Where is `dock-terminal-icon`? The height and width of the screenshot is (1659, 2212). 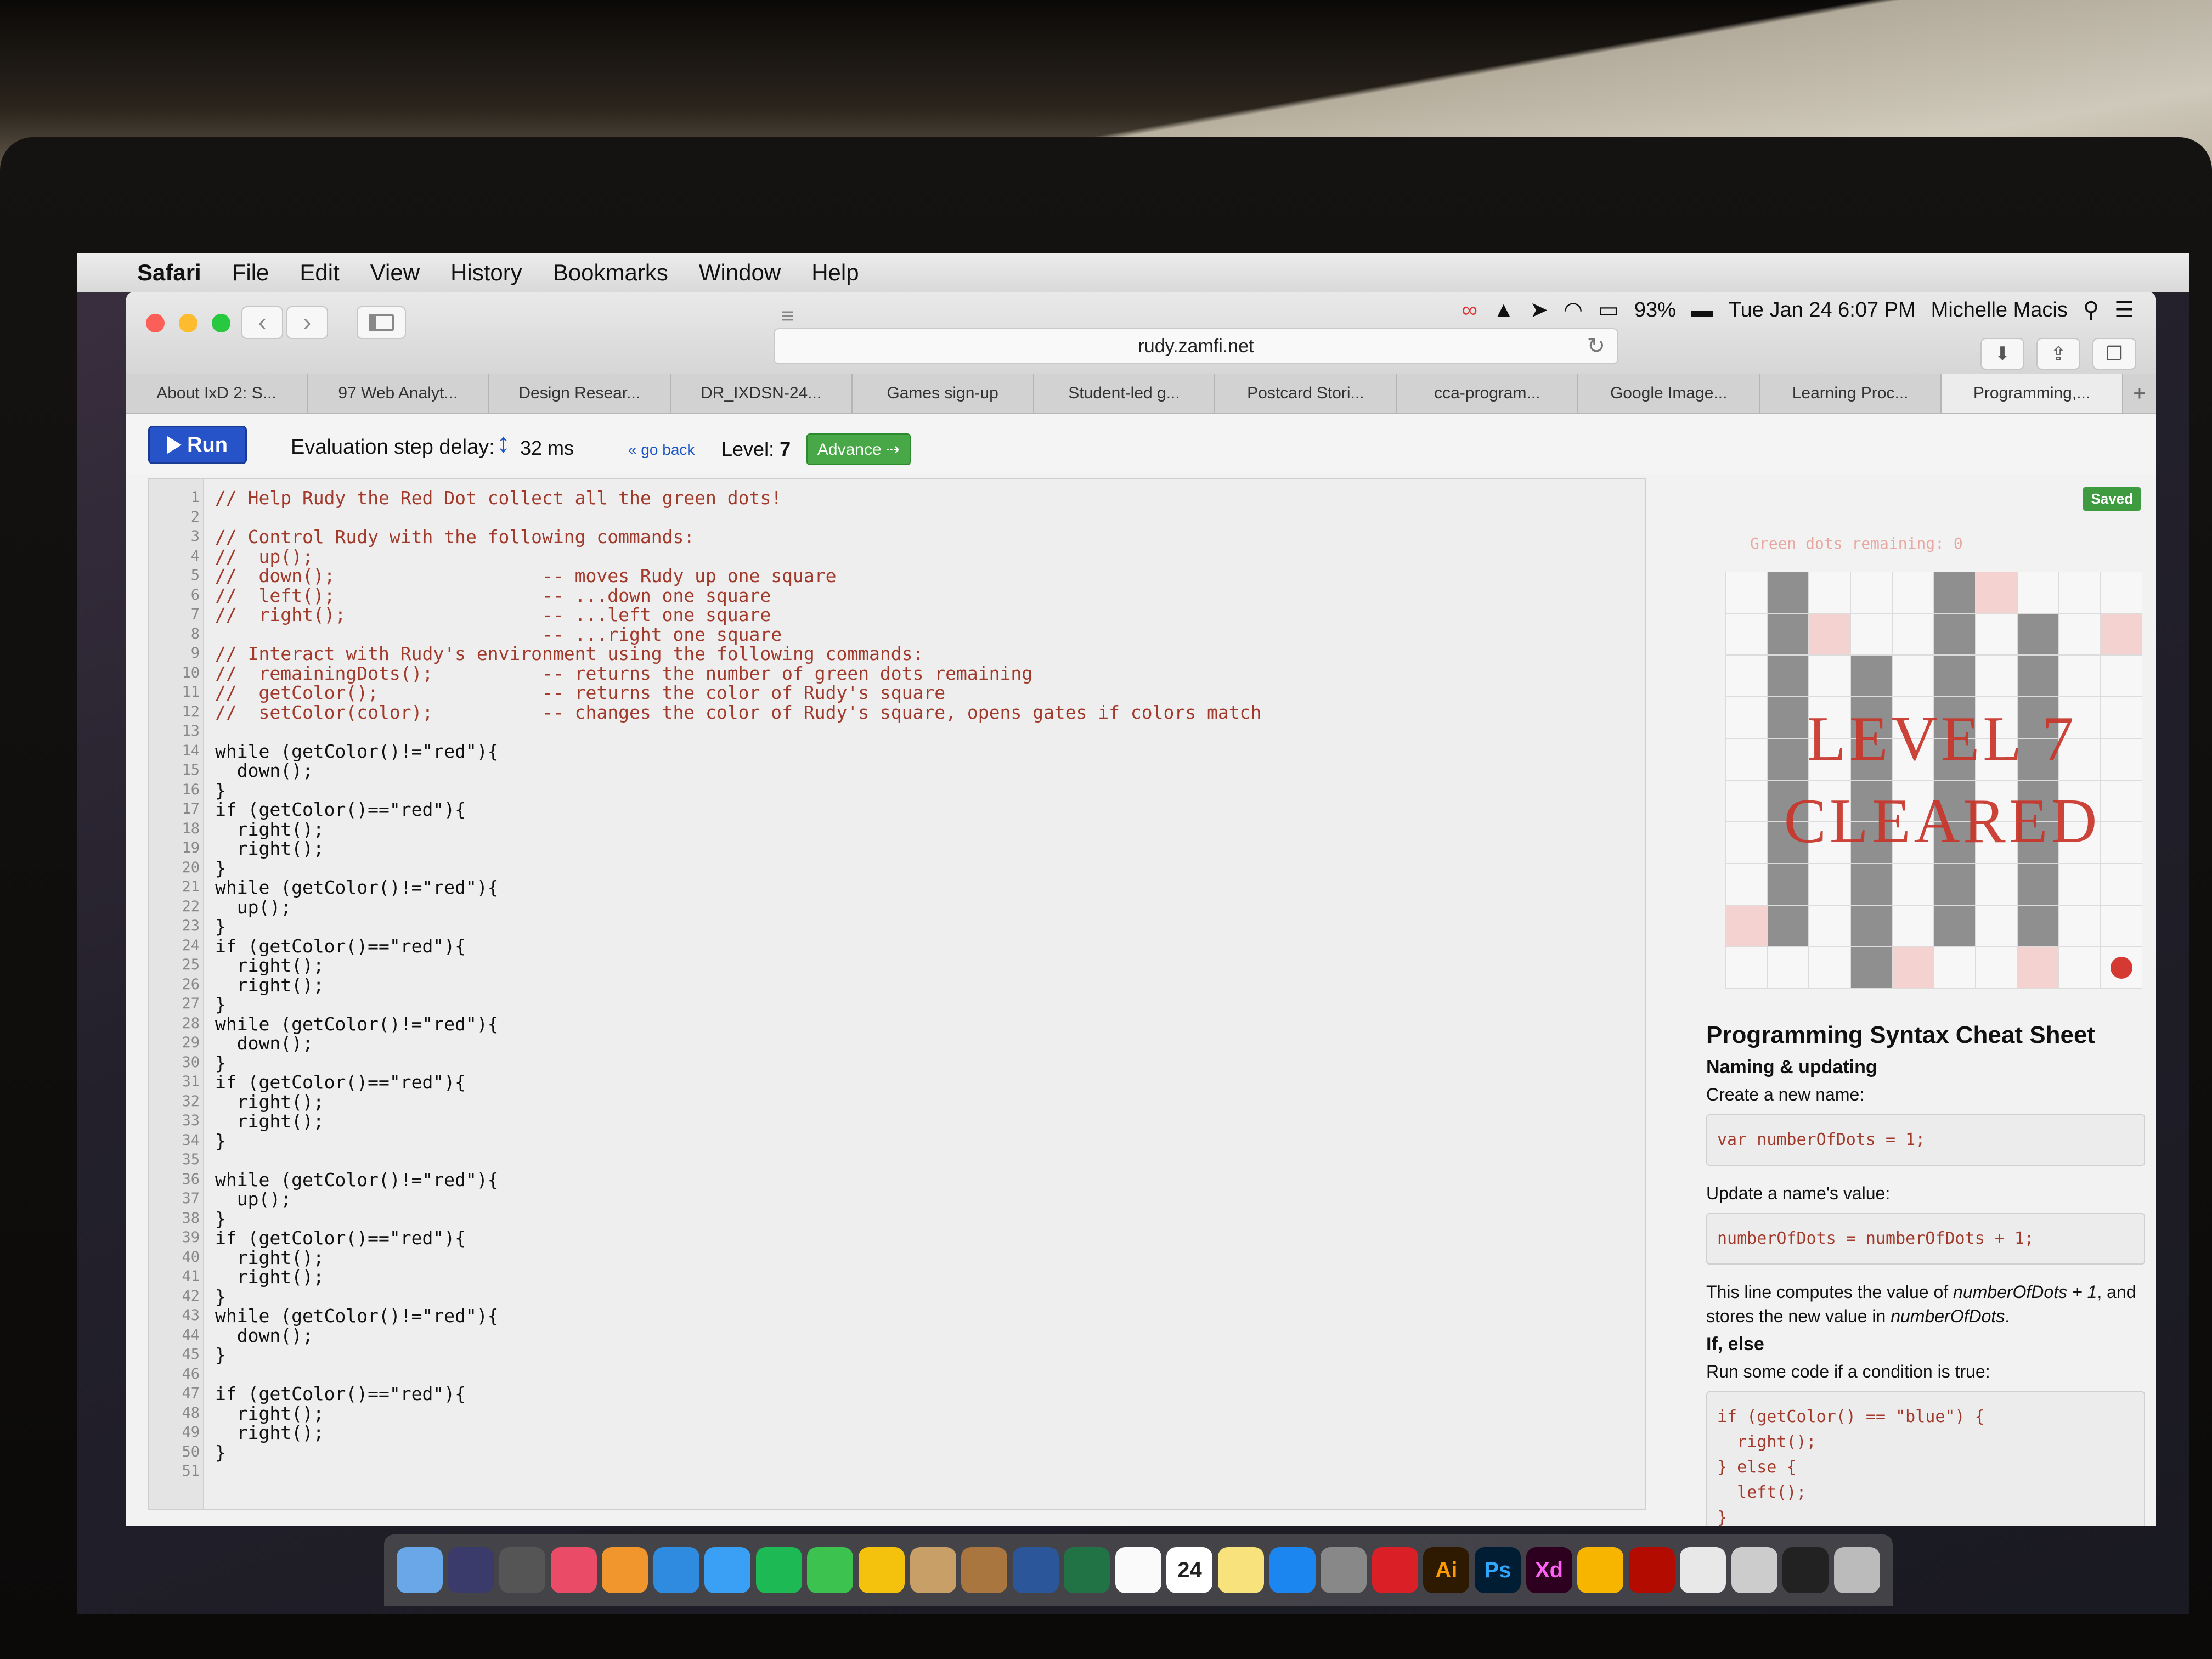 dock-terminal-icon is located at coordinates (1806, 1570).